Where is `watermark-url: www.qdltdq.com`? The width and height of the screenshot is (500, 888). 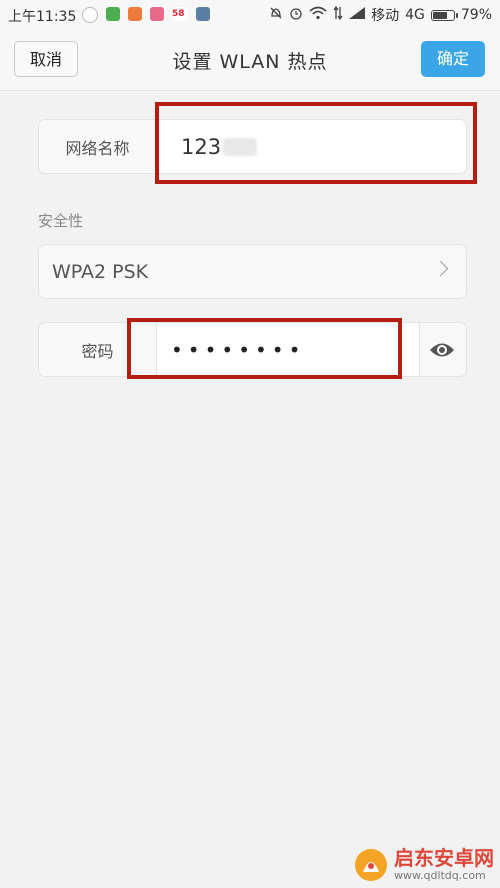
watermark-url: www.qdltdq.com is located at coordinates (440, 875).